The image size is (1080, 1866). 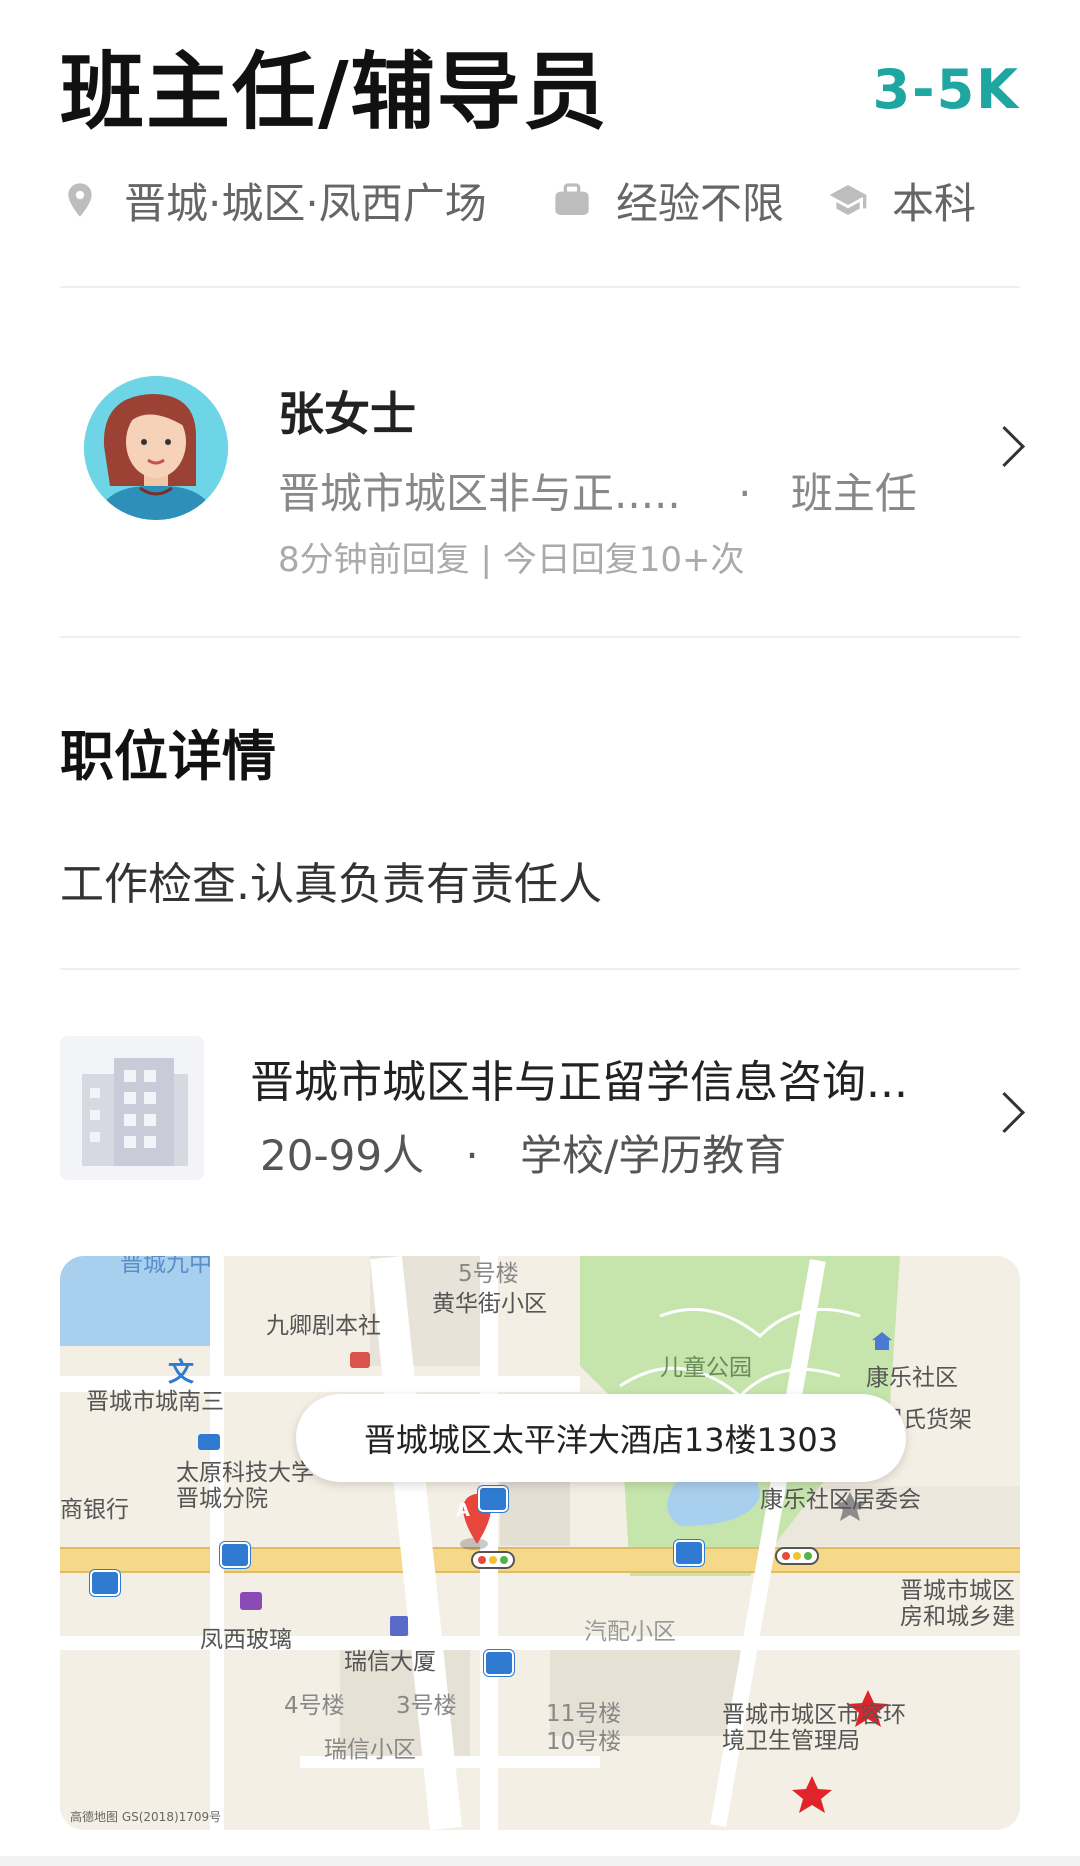 What do you see at coordinates (946, 89) in the screenshot?
I see `salary: 3-5K` at bounding box center [946, 89].